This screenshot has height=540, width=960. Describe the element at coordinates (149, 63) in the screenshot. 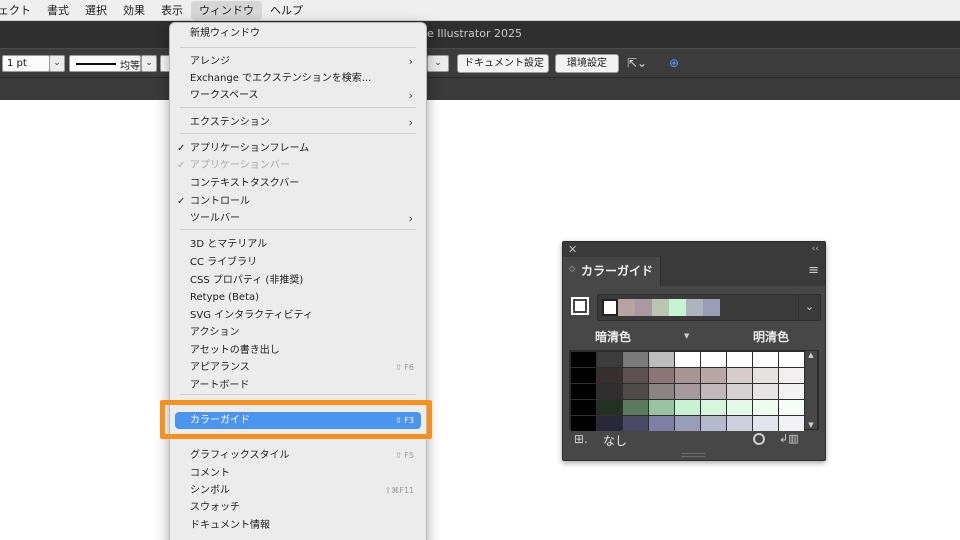

I see `stroke-profile-dropdown: ⌄` at that location.